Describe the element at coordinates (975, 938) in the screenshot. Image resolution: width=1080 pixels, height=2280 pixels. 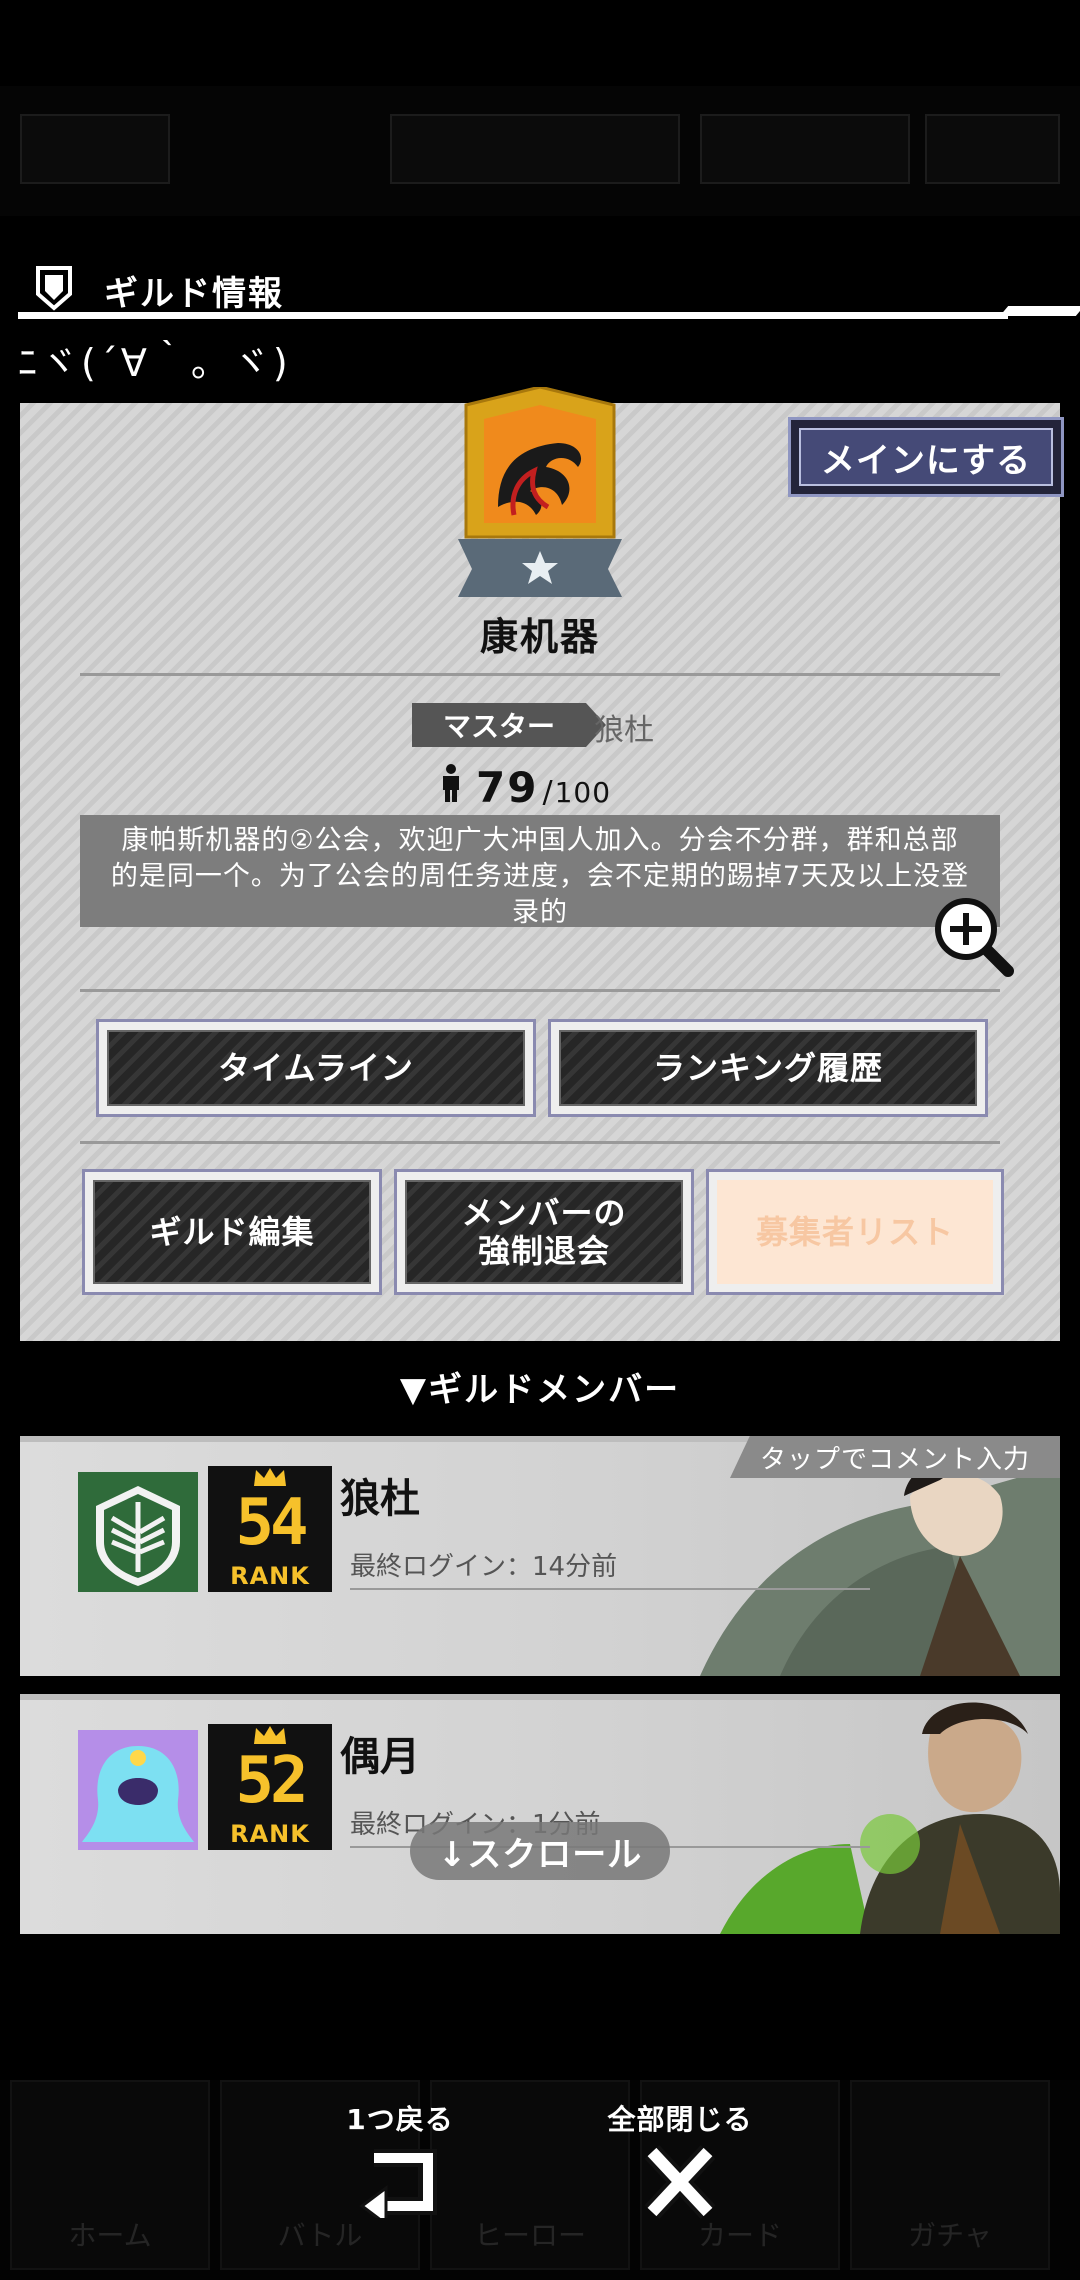
I see `zoom-in-icon` at that location.